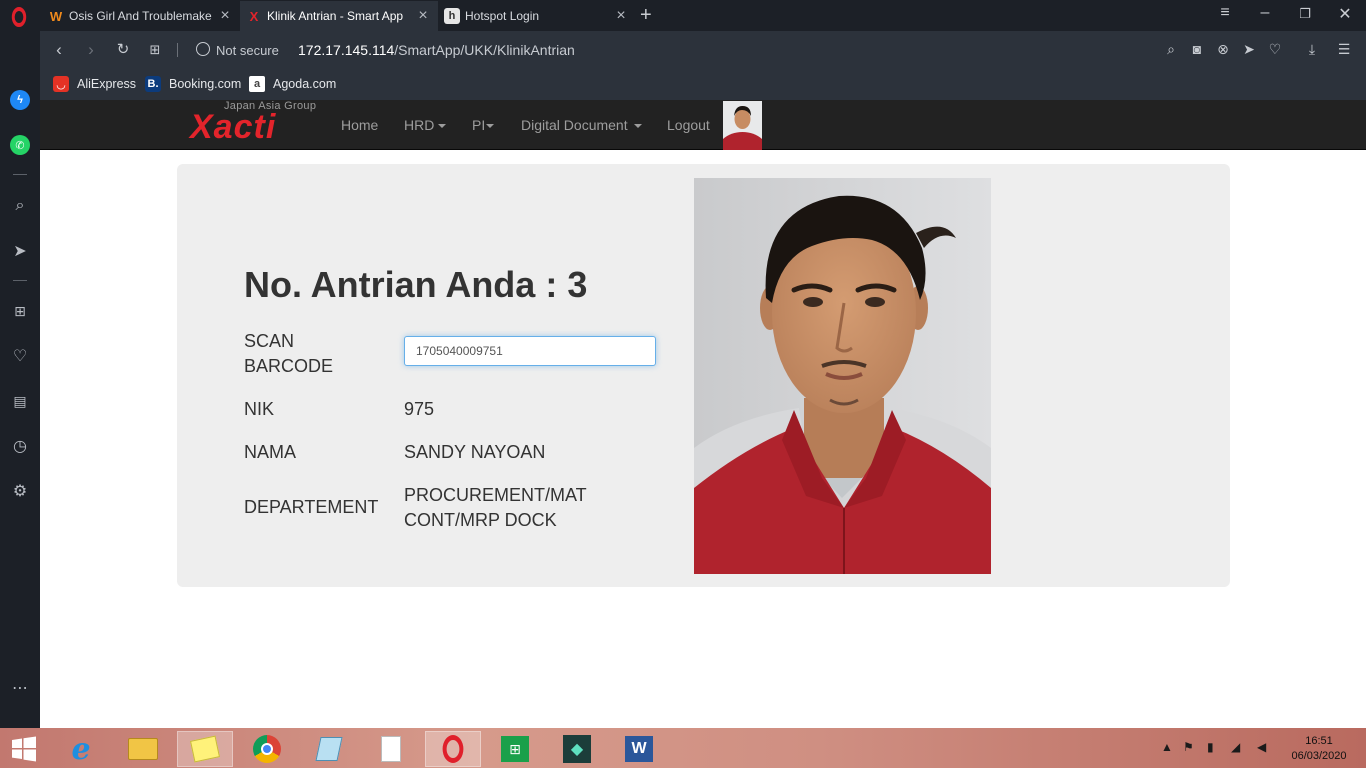 This screenshot has width=1366, height=768. What do you see at coordinates (484, 50) in the screenshot?
I see `url-path: /SmartApp/UKK/KlinikAntrian` at bounding box center [484, 50].